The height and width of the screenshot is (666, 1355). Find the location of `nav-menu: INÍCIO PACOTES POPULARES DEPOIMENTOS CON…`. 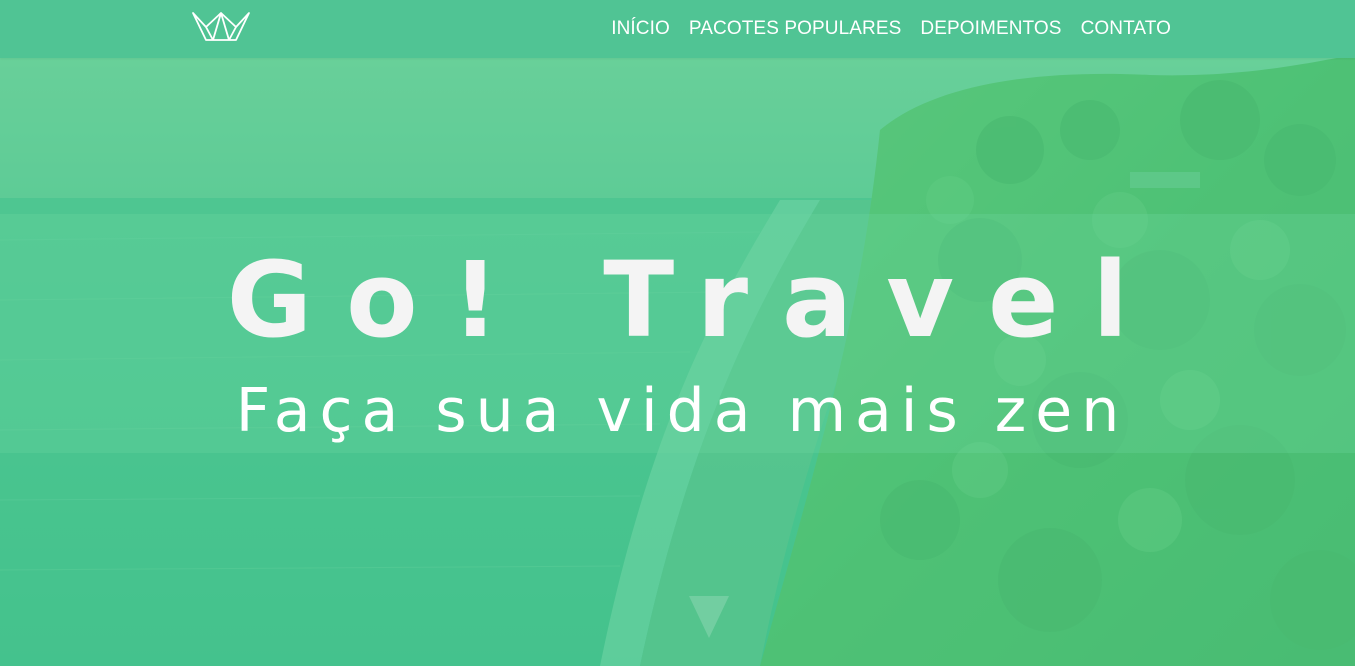

nav-menu: INÍCIO PACOTES POPULARES DEPOIMENTOS CON… is located at coordinates (891, 29).